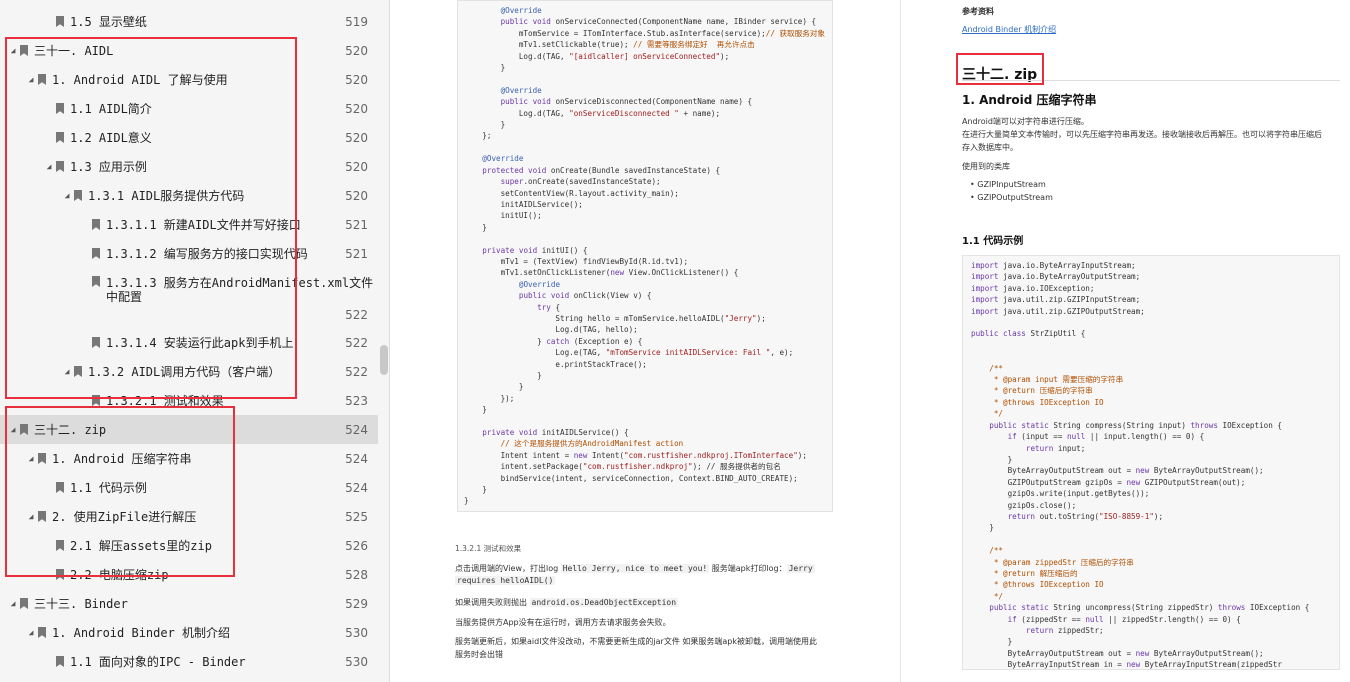  Describe the element at coordinates (800, 568) in the screenshot. I see `inline-code: Jerry` at that location.